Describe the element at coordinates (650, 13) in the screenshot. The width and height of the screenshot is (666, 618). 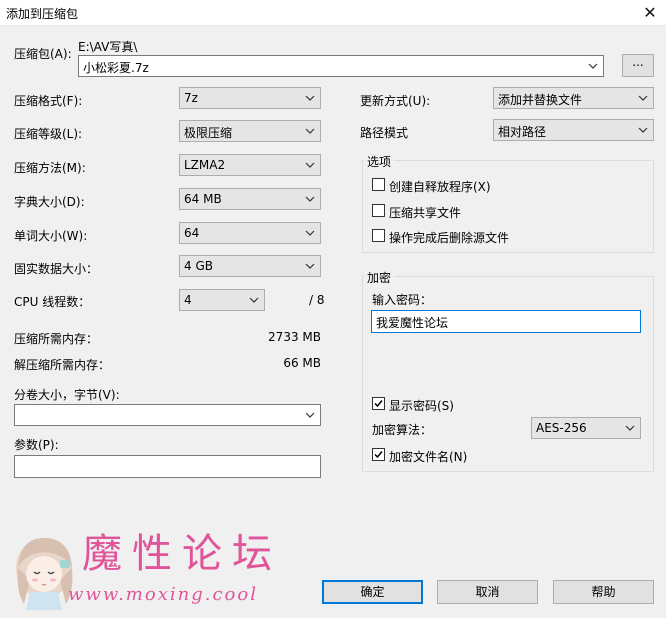
I see `close-icon: ✕` at that location.